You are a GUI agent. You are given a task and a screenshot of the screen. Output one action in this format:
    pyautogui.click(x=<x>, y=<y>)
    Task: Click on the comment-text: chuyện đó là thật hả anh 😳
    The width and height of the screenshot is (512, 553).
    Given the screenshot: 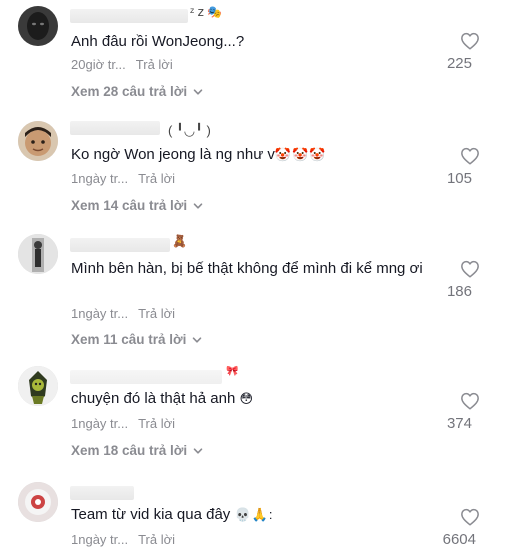 What is the action you would take?
    pyautogui.click(x=256, y=398)
    